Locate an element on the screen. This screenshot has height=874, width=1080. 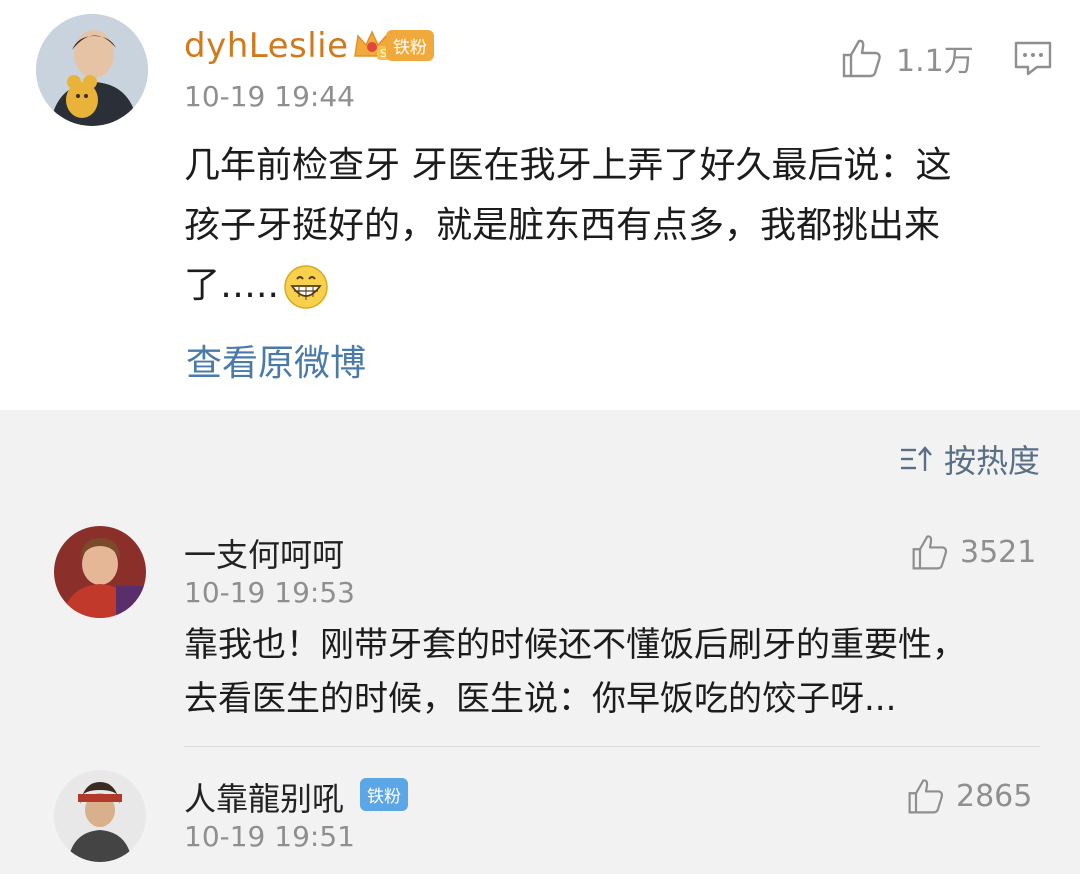
timestamp: 10-19 19:53 is located at coordinates (269, 592).